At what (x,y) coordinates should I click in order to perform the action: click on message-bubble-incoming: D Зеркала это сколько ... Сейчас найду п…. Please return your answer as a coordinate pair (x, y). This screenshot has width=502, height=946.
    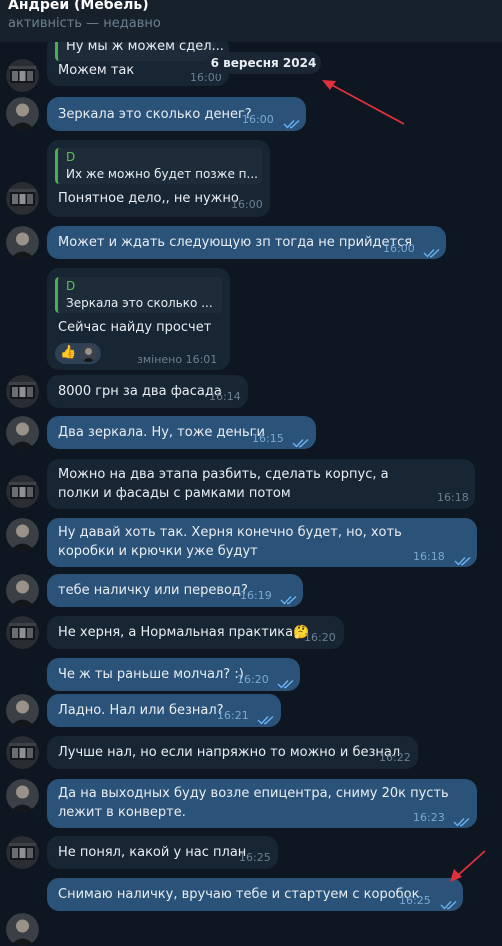
    Looking at the image, I should click on (138, 319).